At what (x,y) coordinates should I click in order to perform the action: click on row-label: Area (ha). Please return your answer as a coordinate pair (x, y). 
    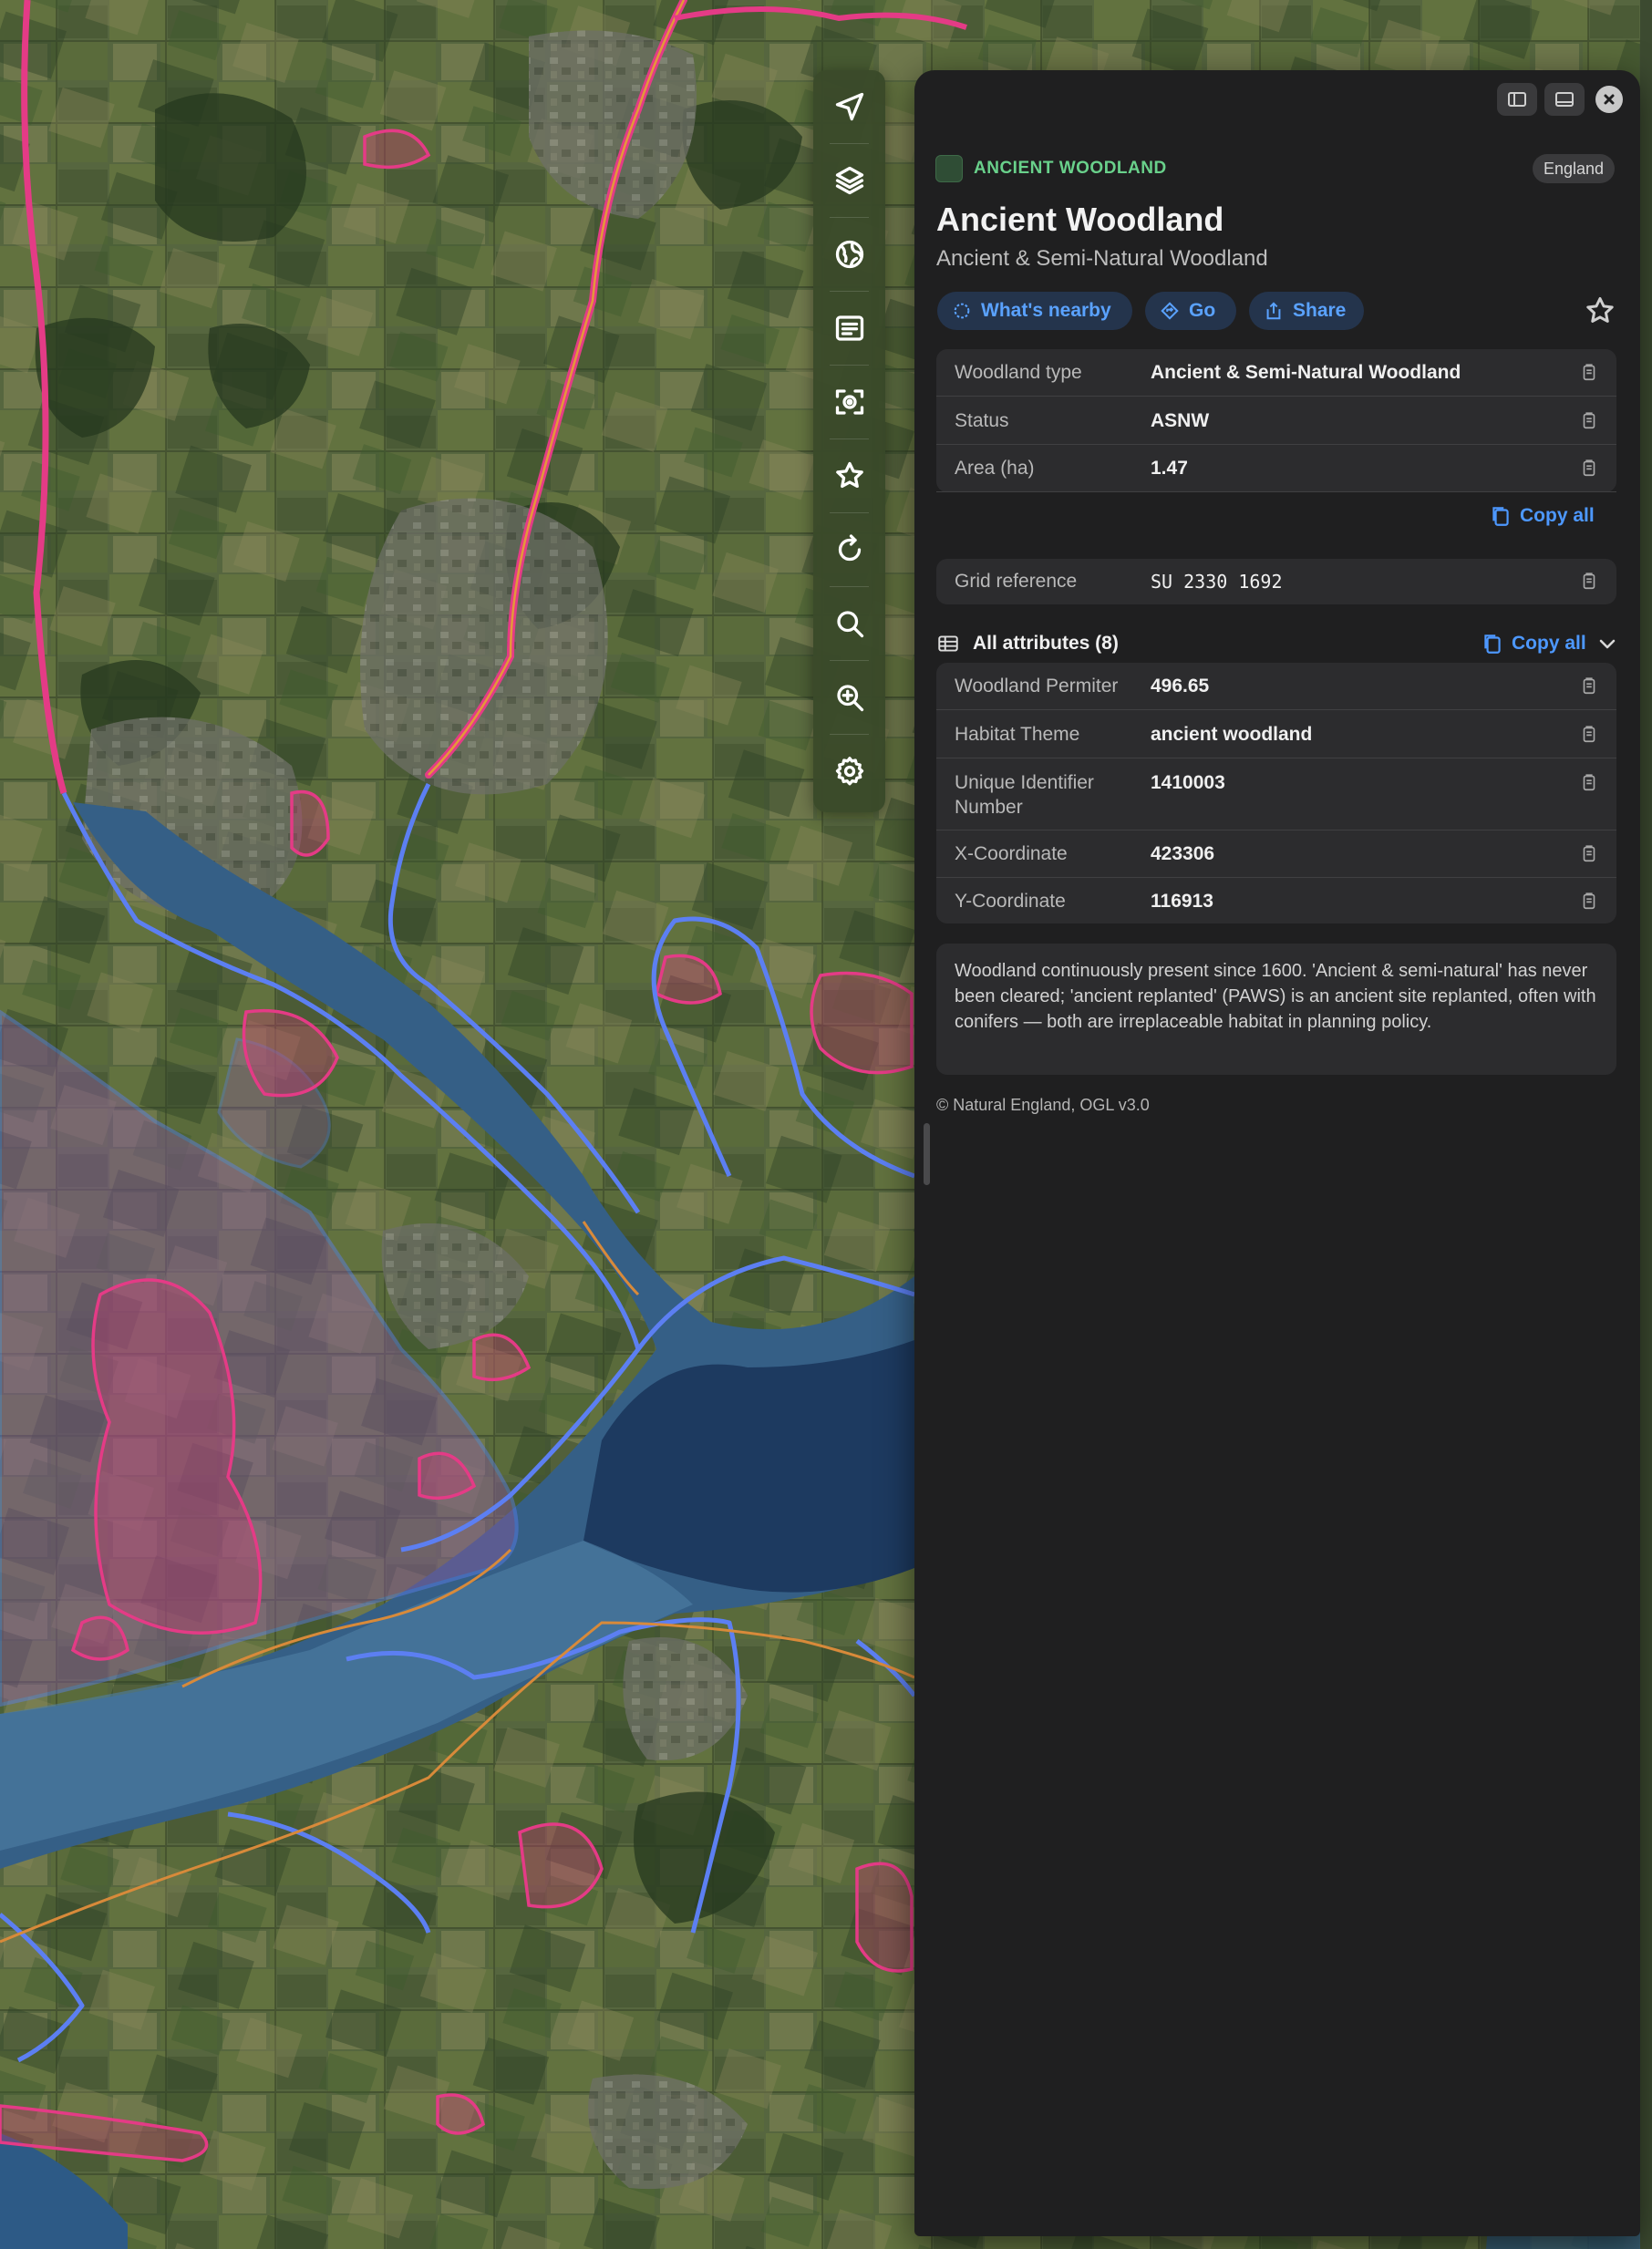
    Looking at the image, I should click on (995, 468).